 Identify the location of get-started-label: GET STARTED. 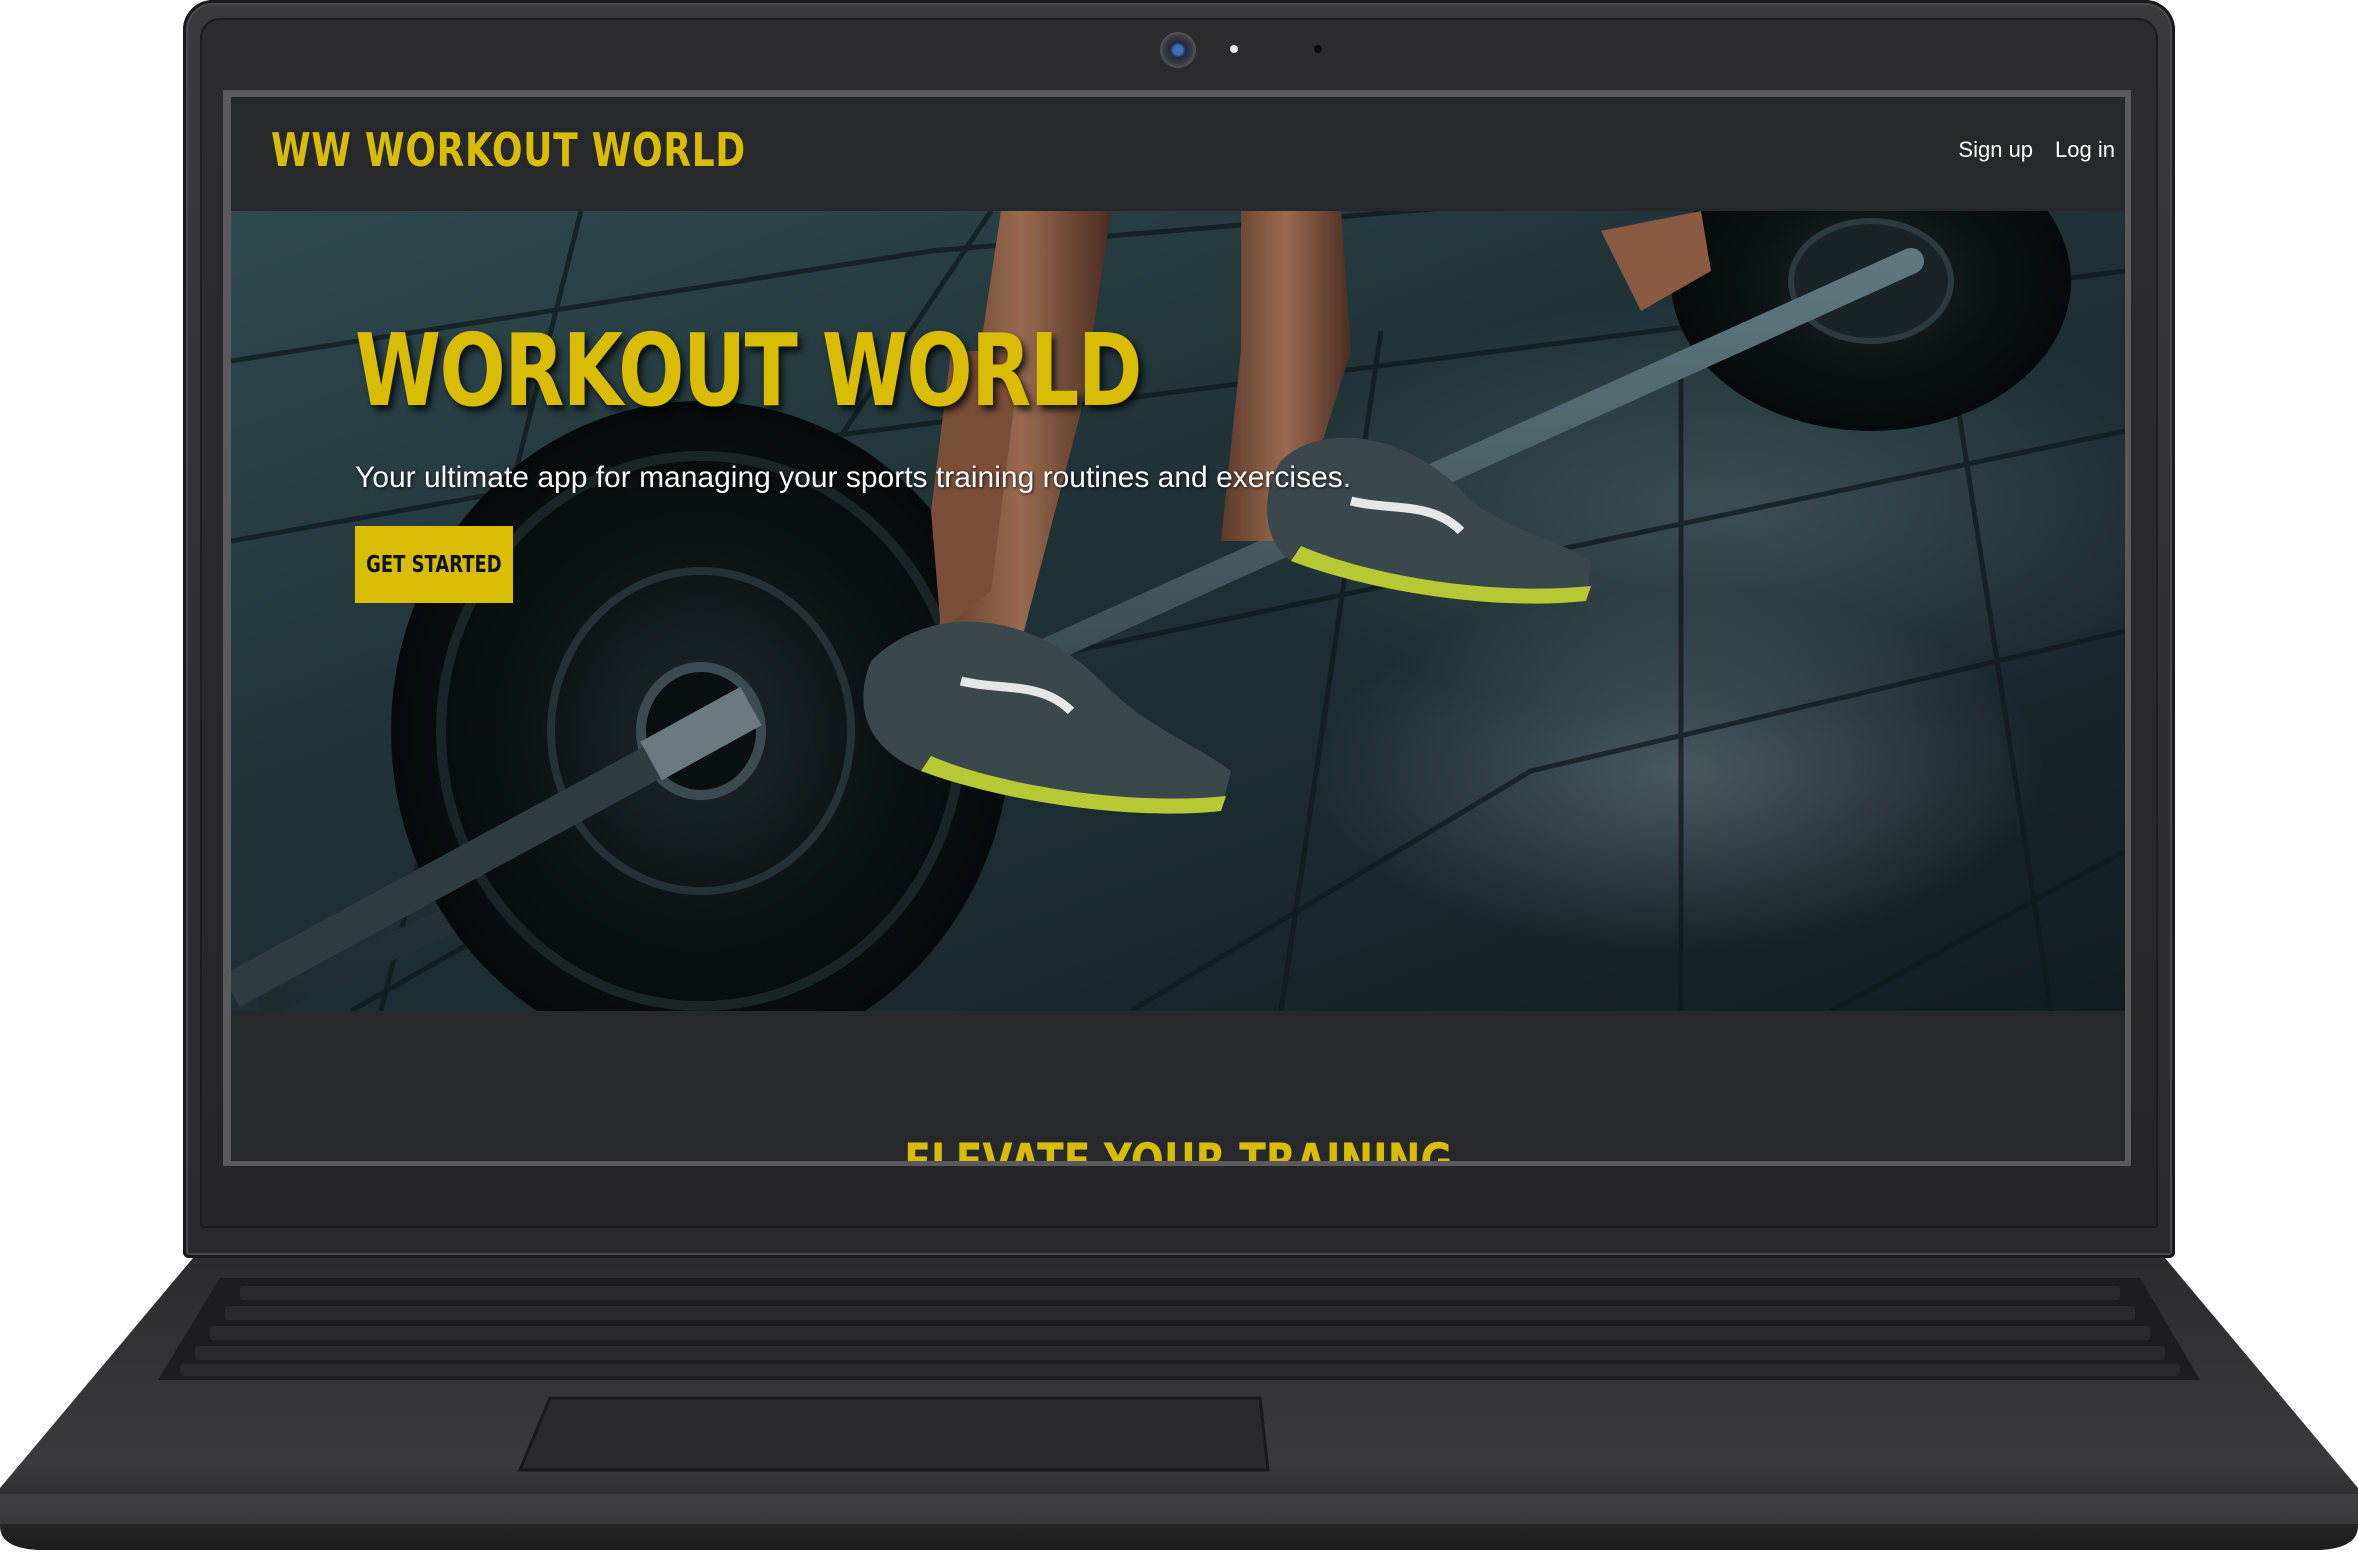
(434, 564).